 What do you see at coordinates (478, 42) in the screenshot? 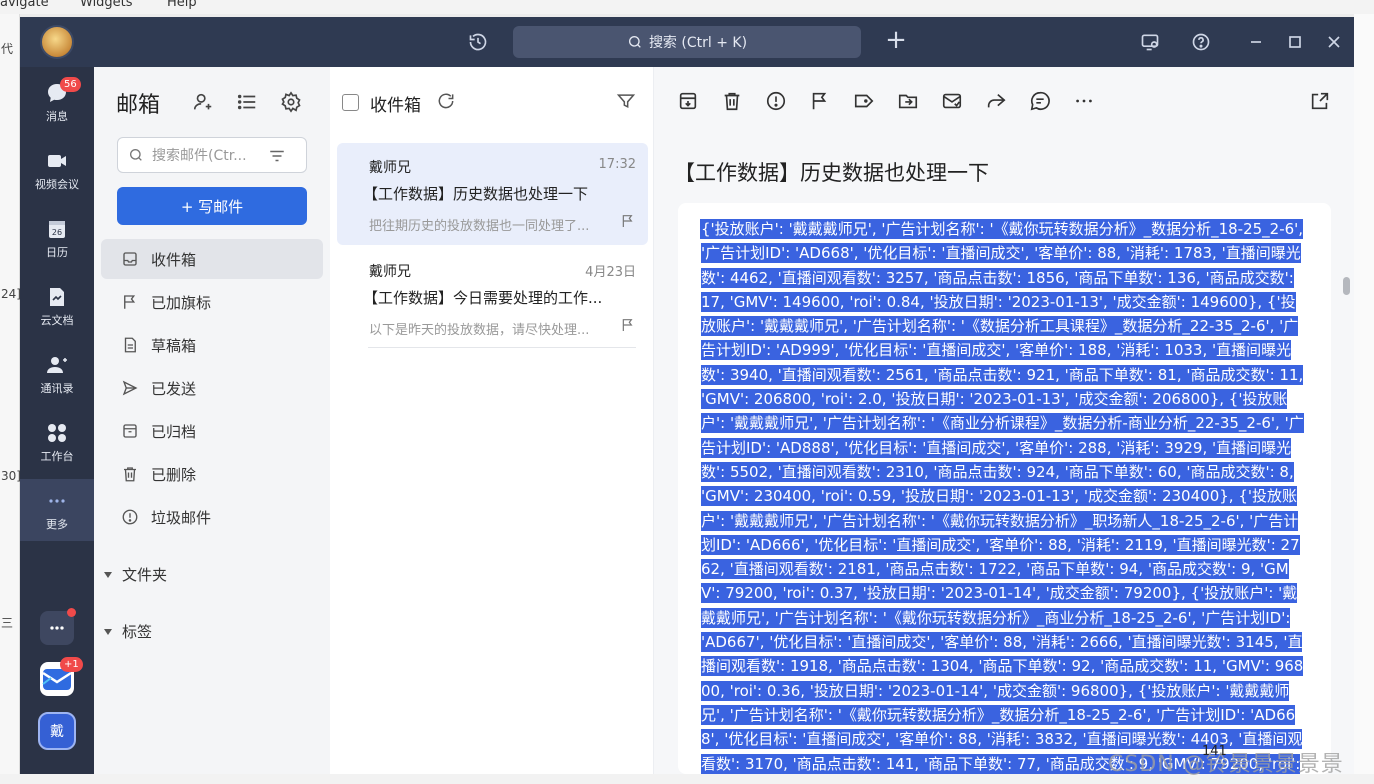
I see `history-icon` at bounding box center [478, 42].